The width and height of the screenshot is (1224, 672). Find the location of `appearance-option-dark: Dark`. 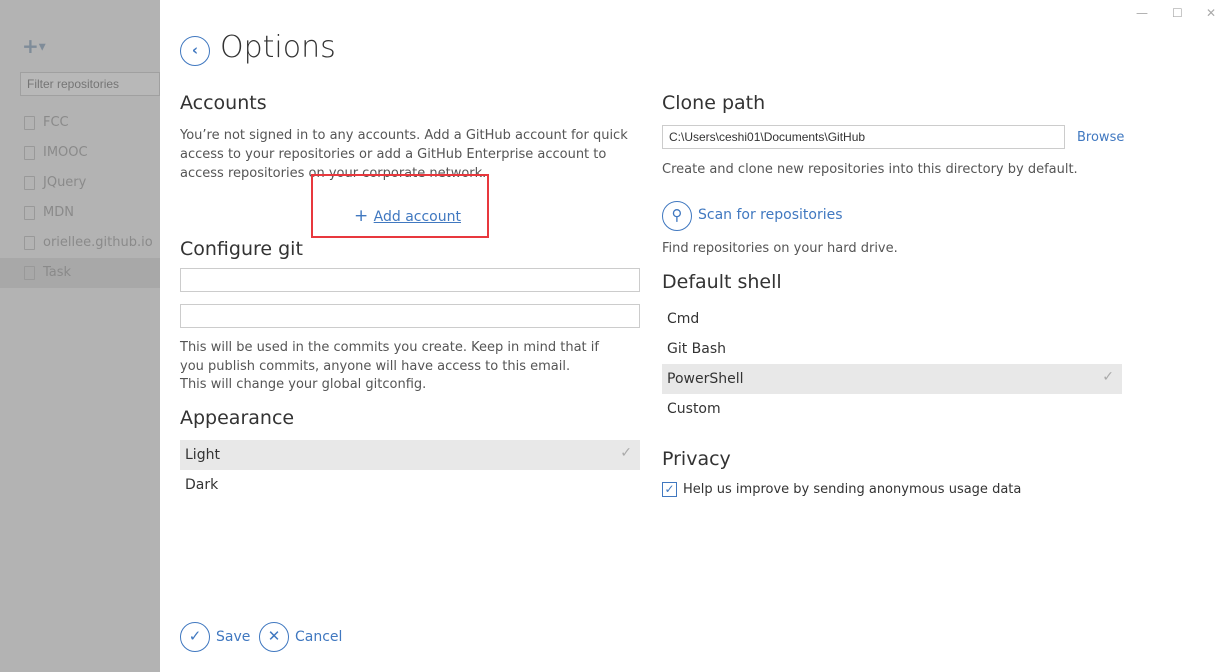

appearance-option-dark: Dark is located at coordinates (410, 485).